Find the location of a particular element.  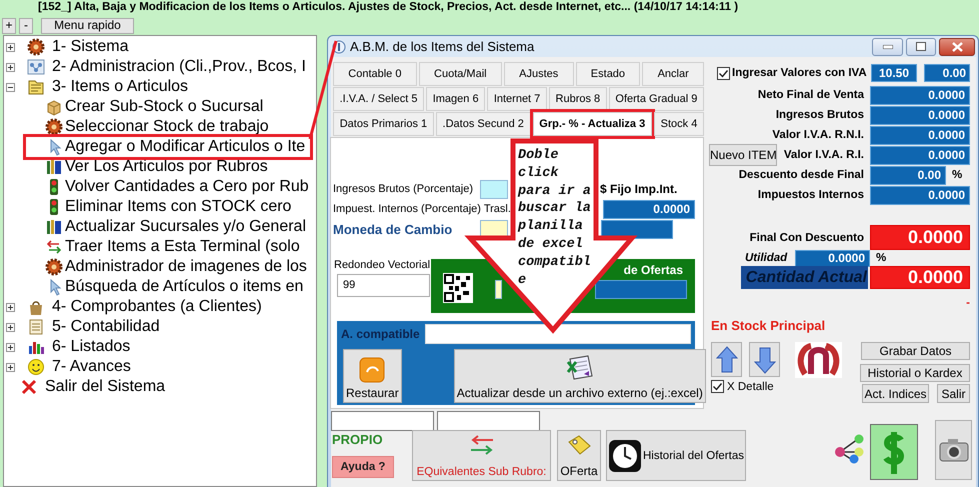

tab: .Datos Secund 2 is located at coordinates (483, 124).